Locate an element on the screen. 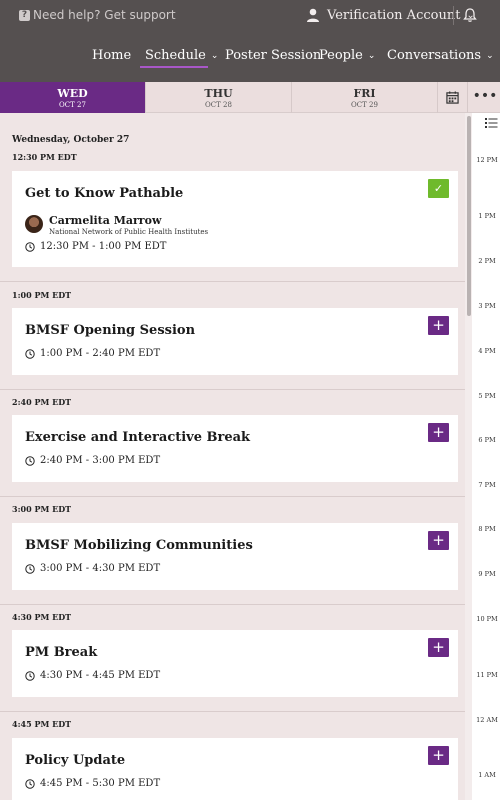 This screenshot has width=500, height=800. timeline-hour-label: 7 PM is located at coordinates (487, 485).